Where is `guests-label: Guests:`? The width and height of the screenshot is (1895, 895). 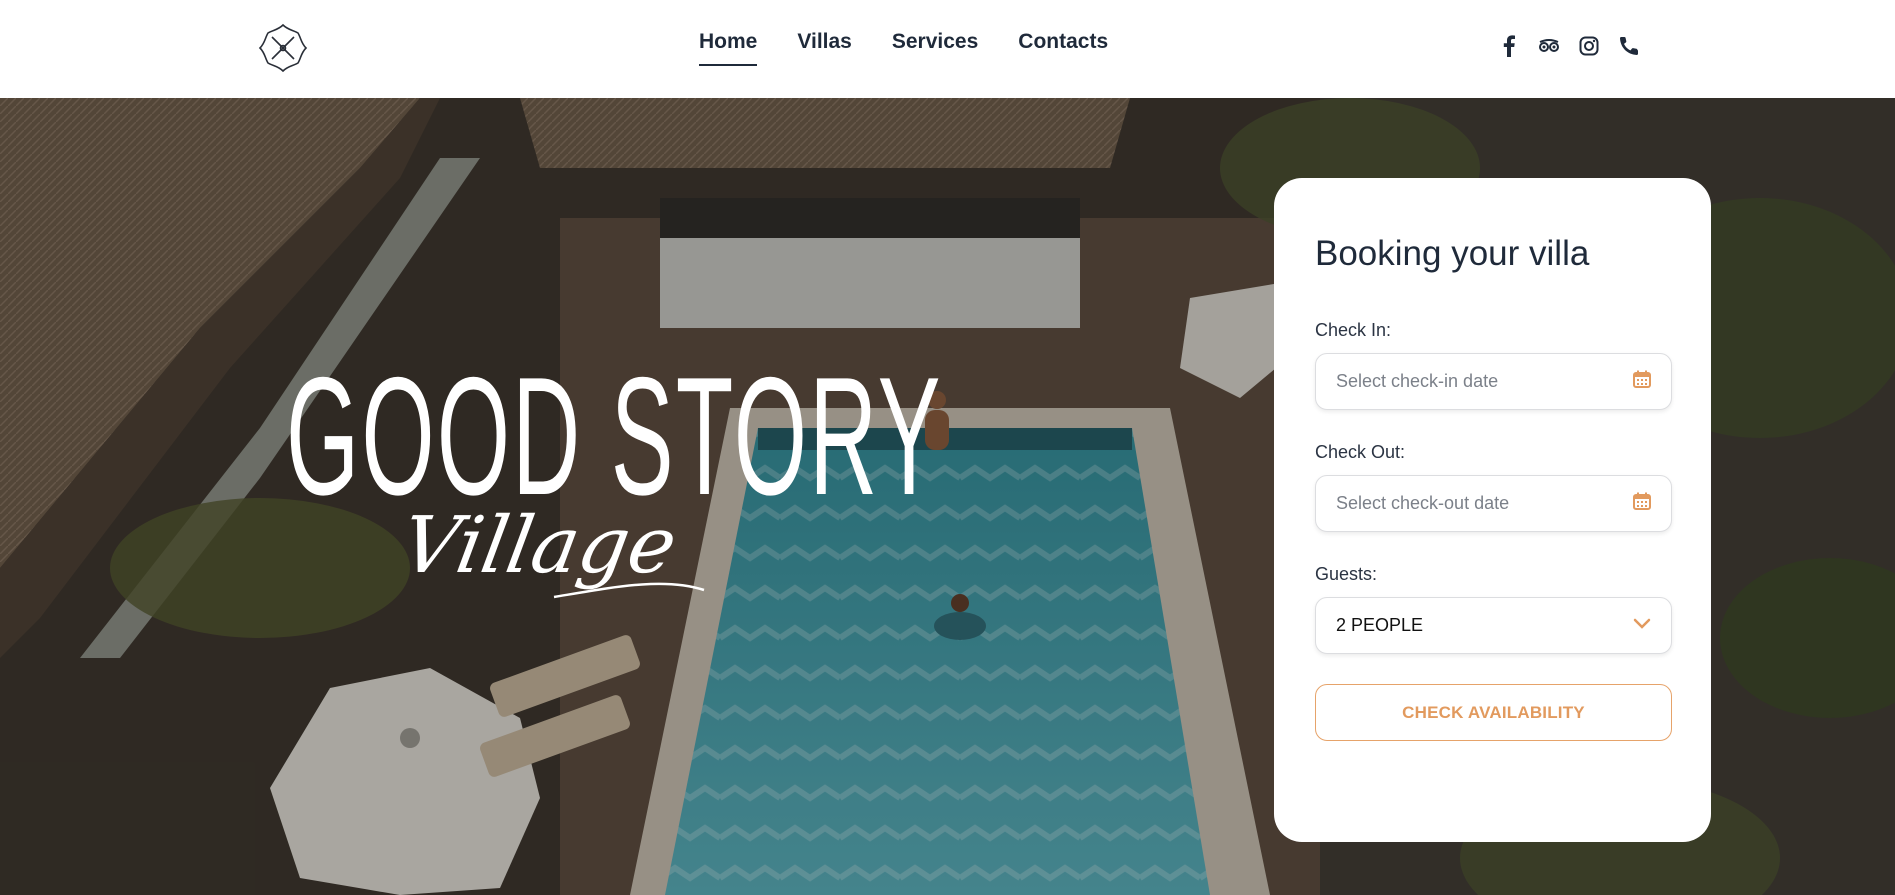 guests-label: Guests: is located at coordinates (1346, 574).